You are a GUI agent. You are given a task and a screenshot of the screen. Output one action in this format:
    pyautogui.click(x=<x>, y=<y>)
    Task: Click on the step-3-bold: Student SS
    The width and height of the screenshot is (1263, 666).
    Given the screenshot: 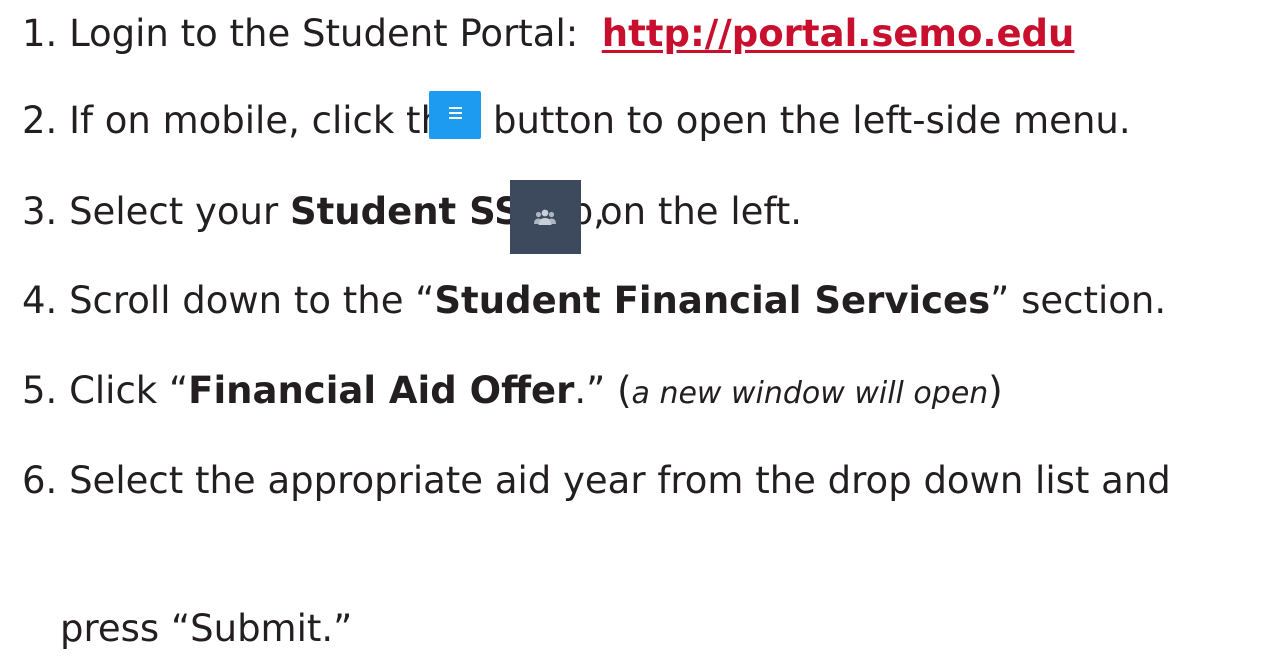 What is the action you would take?
    pyautogui.click(x=405, y=211)
    